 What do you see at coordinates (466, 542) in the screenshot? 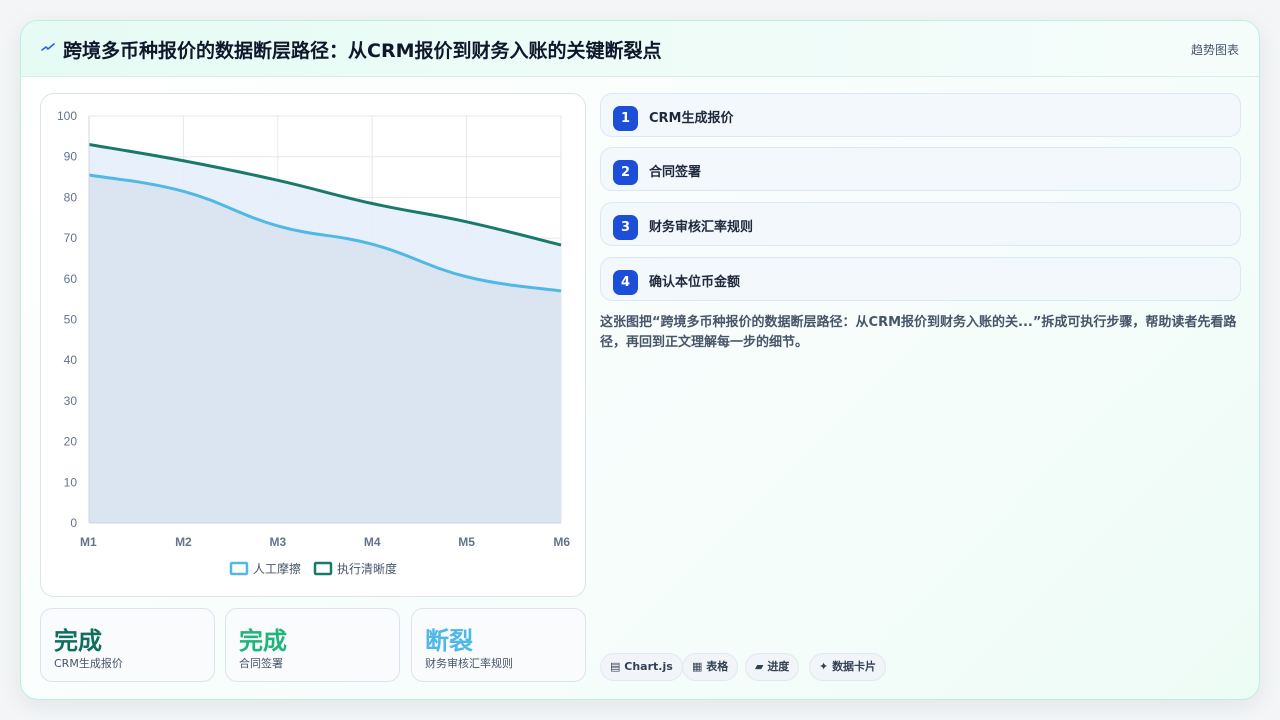
I see `x-tick-label: M5` at bounding box center [466, 542].